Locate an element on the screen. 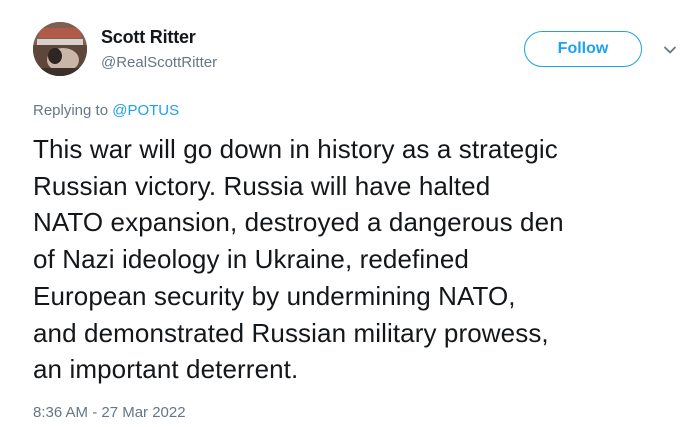 The height and width of the screenshot is (427, 700). follow-button: Follow is located at coordinates (583, 49).